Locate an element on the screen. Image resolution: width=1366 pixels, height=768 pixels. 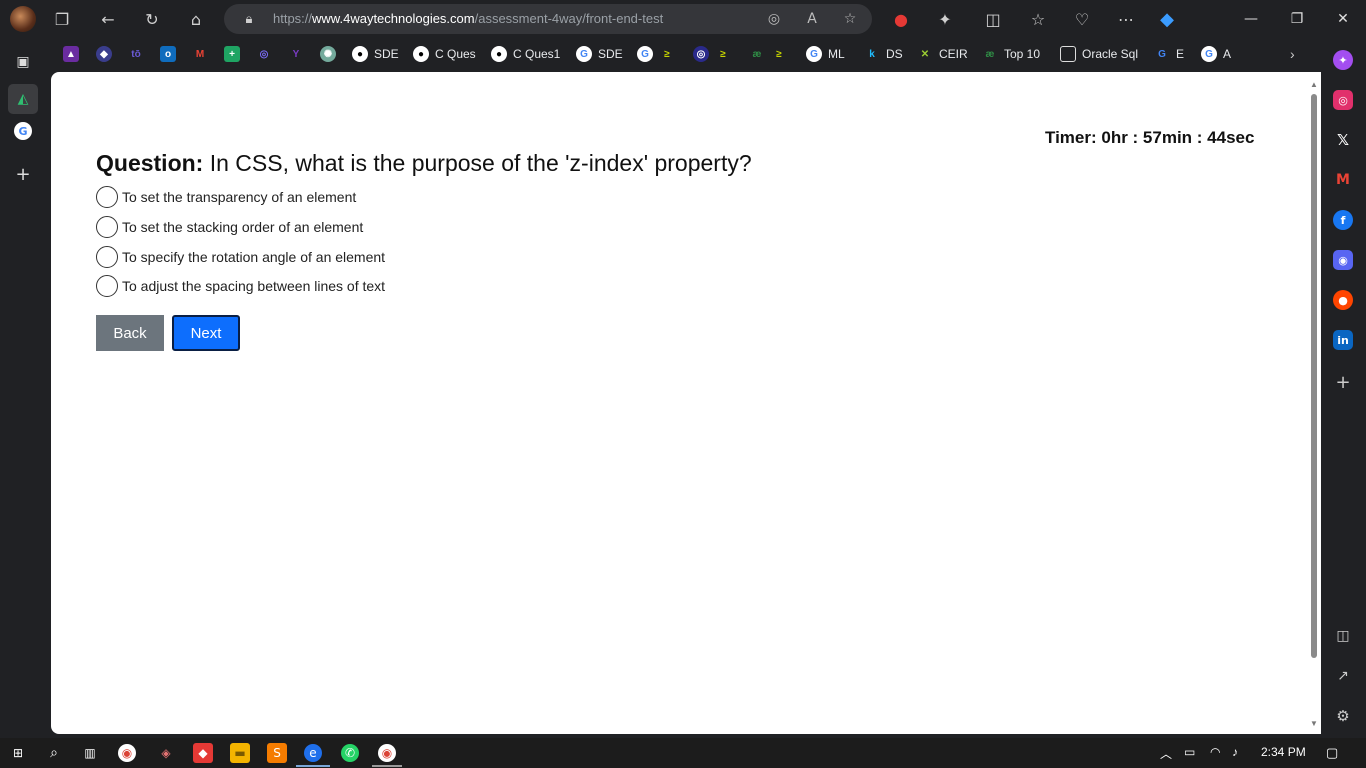
more-options-icon: ⋯ is located at coordinates (1126, 19).